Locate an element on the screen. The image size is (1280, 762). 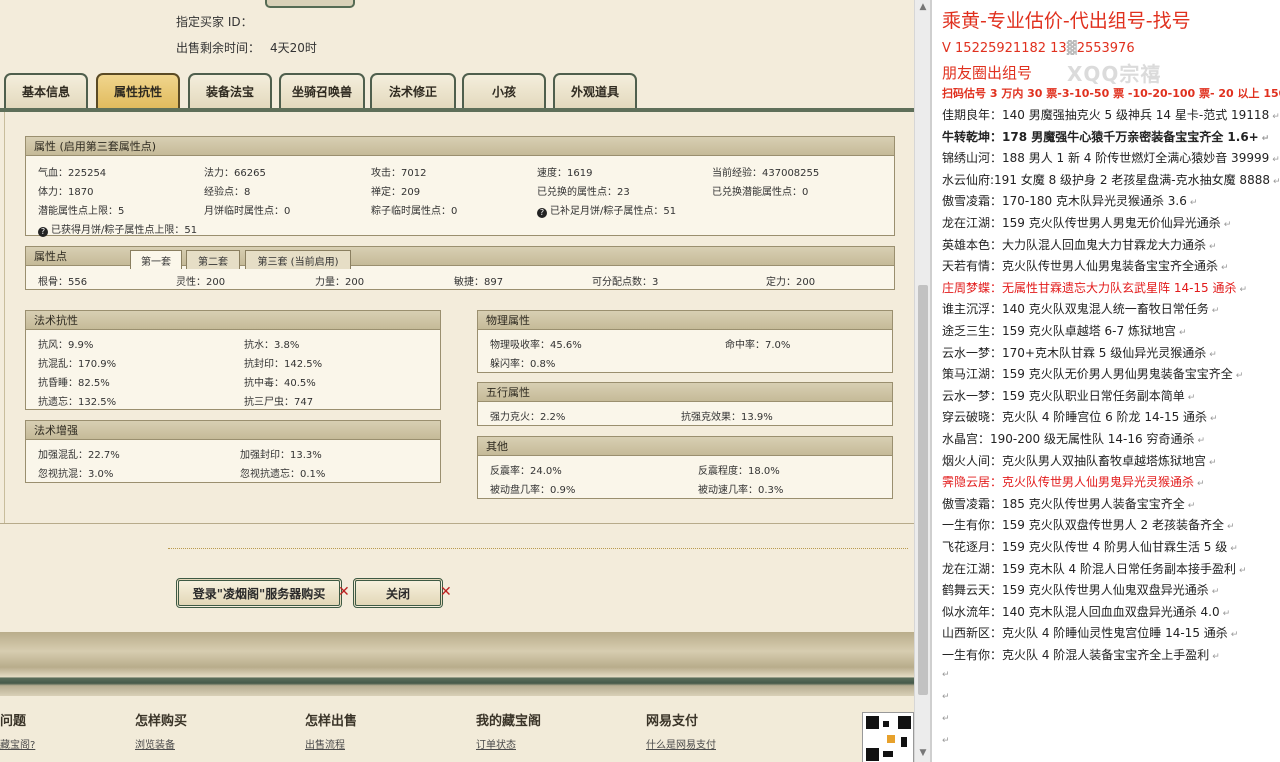
points-cell: 定力：200 is located at coordinates (791, 282).